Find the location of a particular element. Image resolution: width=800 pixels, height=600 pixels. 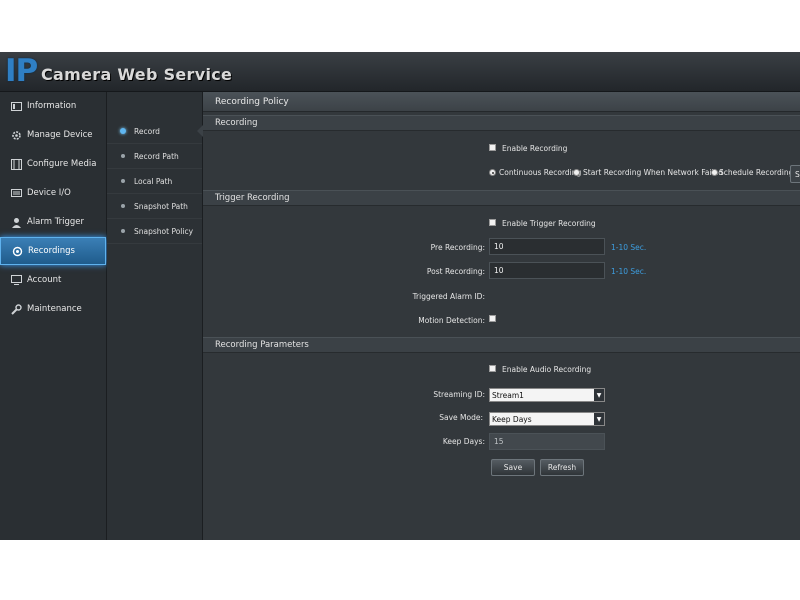

nav-label: Maintenance is located at coordinates (54, 309).